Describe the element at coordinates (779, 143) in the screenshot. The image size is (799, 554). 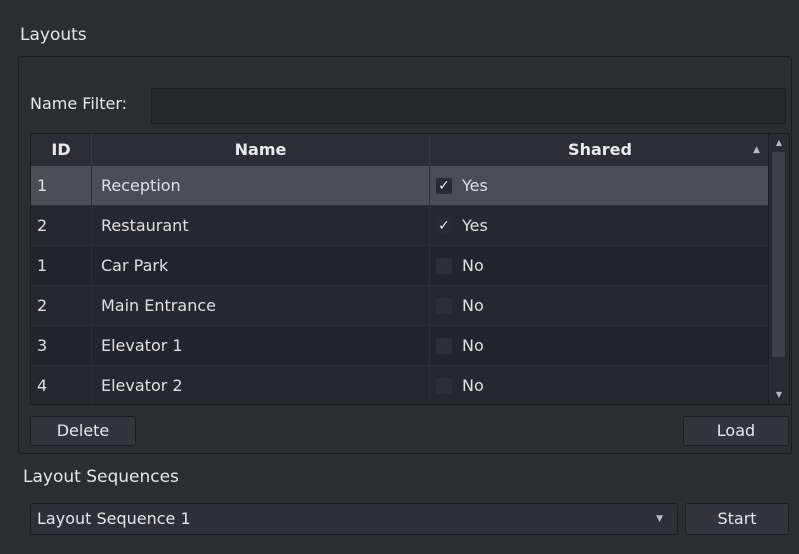
I see `scroll-up-icon: ▲` at that location.